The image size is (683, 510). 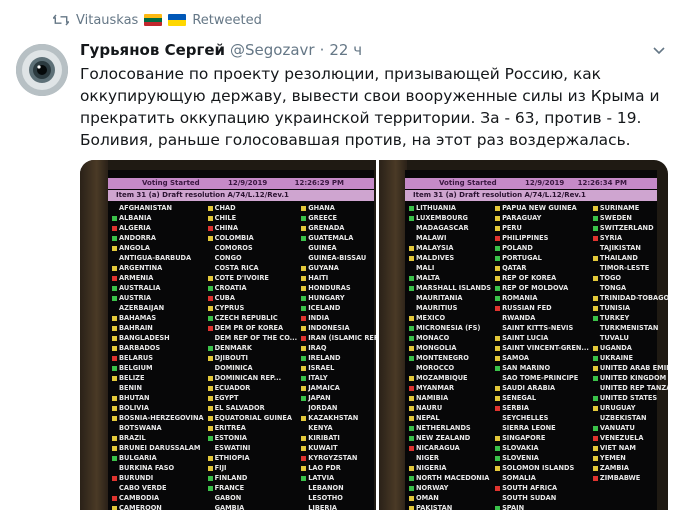 What do you see at coordinates (140, 288) in the screenshot?
I see `country-name: AUSTRALIA` at bounding box center [140, 288].